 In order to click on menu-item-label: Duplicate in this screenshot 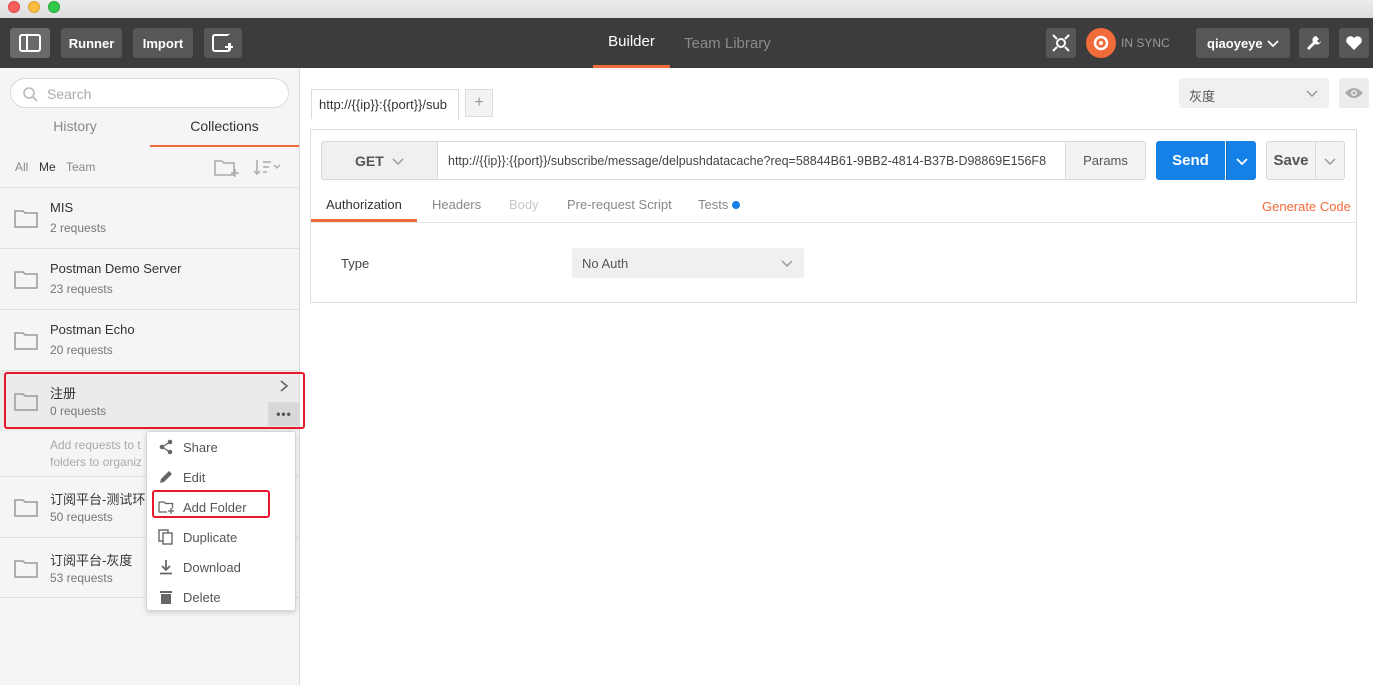, I will do `click(210, 537)`.